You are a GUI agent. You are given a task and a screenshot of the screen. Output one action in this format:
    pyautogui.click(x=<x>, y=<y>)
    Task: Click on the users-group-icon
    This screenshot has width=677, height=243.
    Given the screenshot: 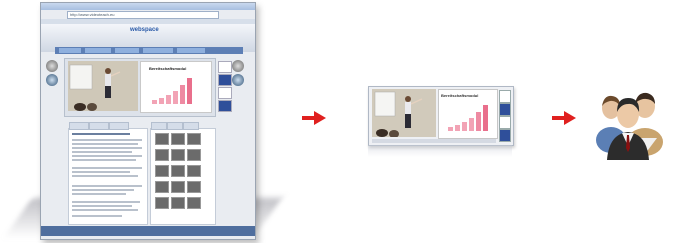 What is the action you would take?
    pyautogui.click(x=629, y=126)
    